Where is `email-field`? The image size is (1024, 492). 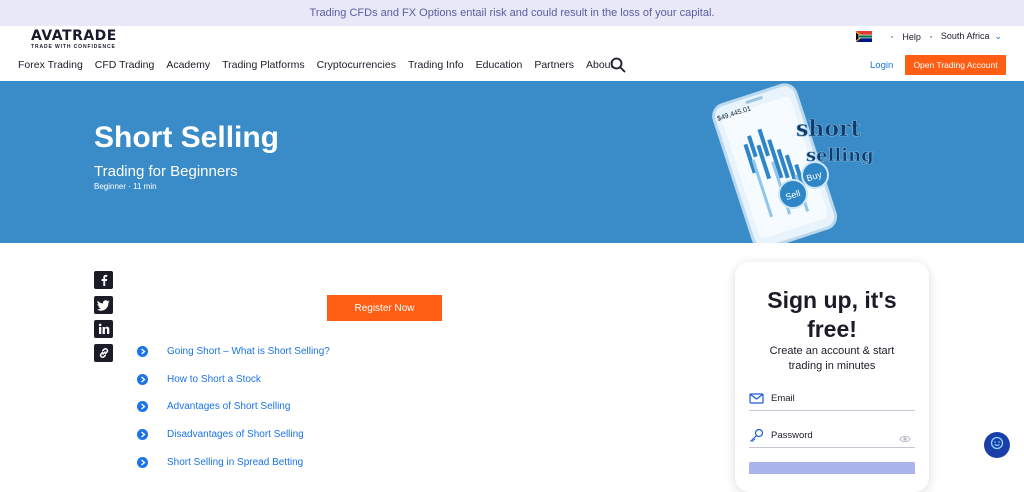
email-field is located at coordinates (831, 398).